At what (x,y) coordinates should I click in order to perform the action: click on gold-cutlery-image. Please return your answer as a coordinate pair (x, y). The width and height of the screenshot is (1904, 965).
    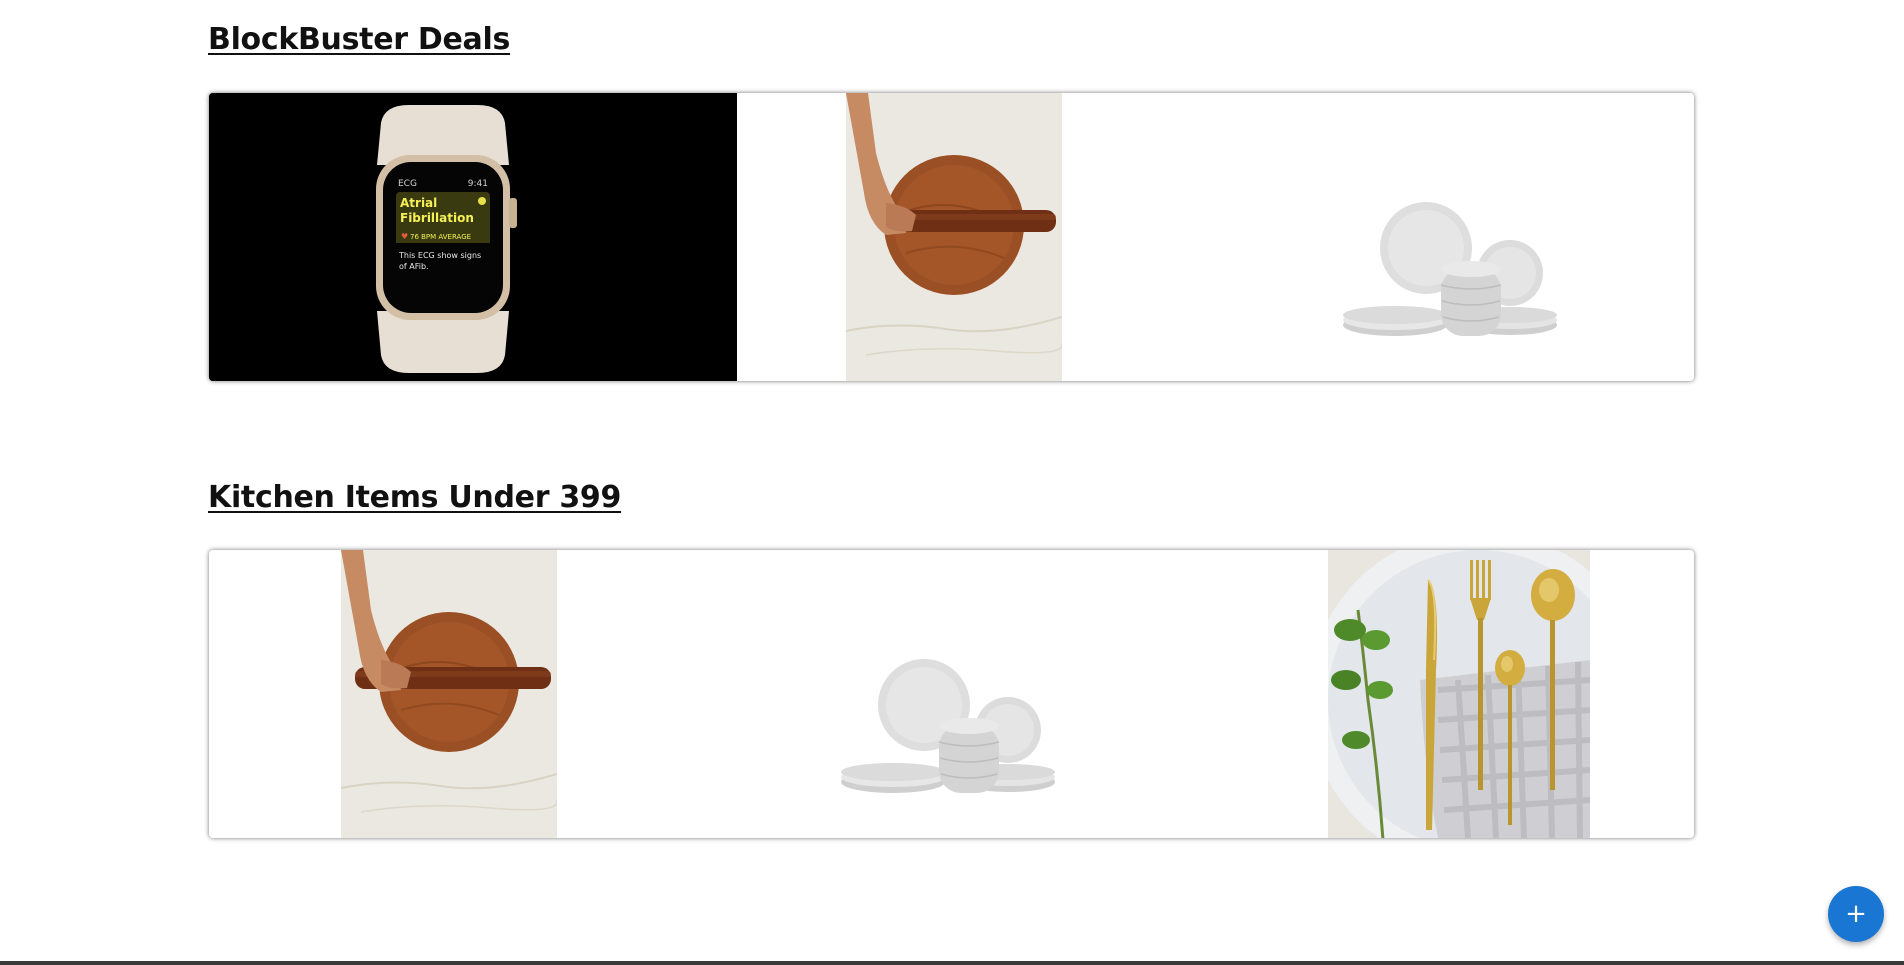
    Looking at the image, I should click on (1459, 694).